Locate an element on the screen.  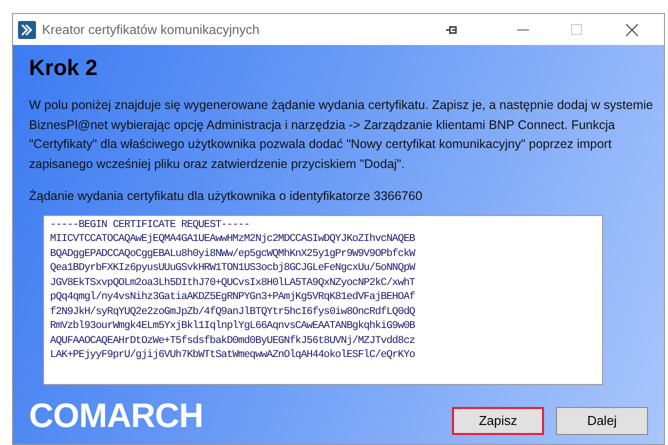
request-line: AQUFAAOCAQEAHrDtOzWe+T5fsdsfbakD0md0ByUEGNfkJ56t8UVNj/MZJTvdd8cz is located at coordinates (232, 341).